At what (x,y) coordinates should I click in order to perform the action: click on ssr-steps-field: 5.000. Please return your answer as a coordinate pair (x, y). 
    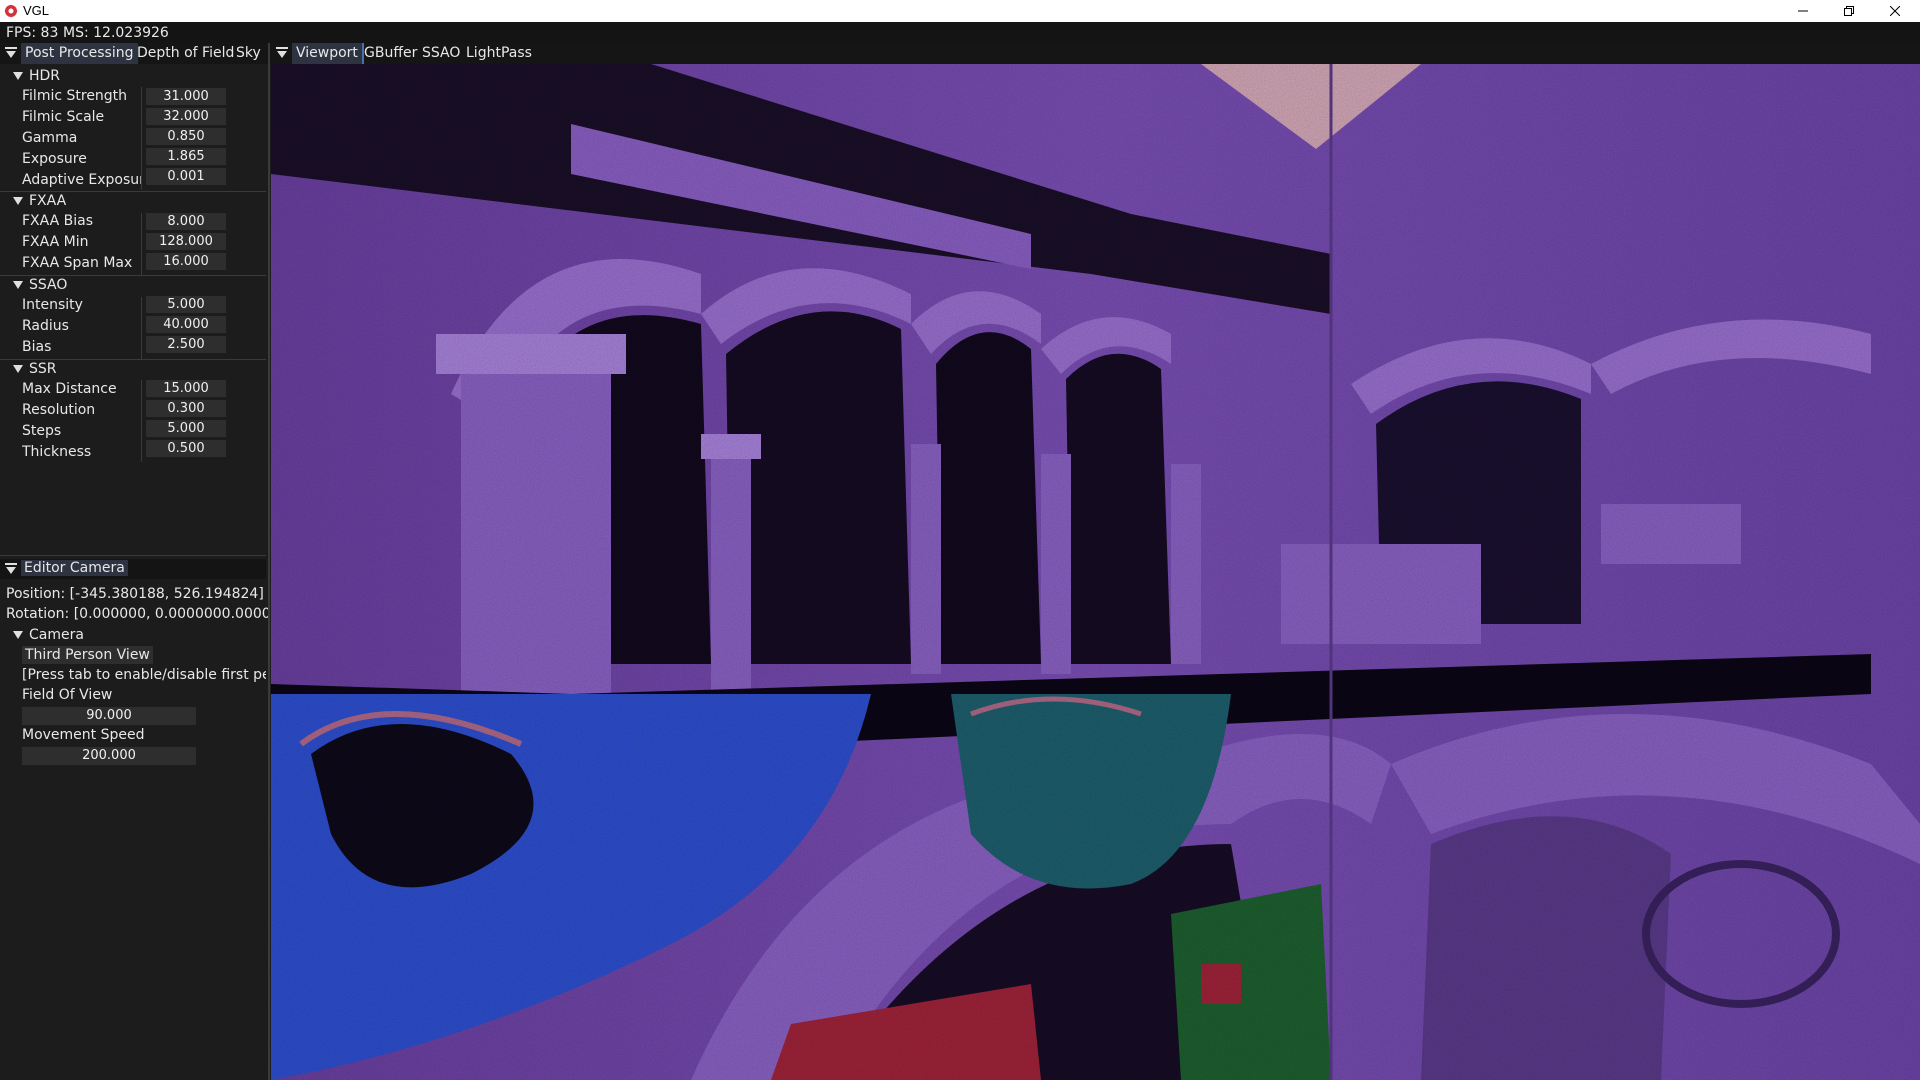
    Looking at the image, I should click on (186, 428).